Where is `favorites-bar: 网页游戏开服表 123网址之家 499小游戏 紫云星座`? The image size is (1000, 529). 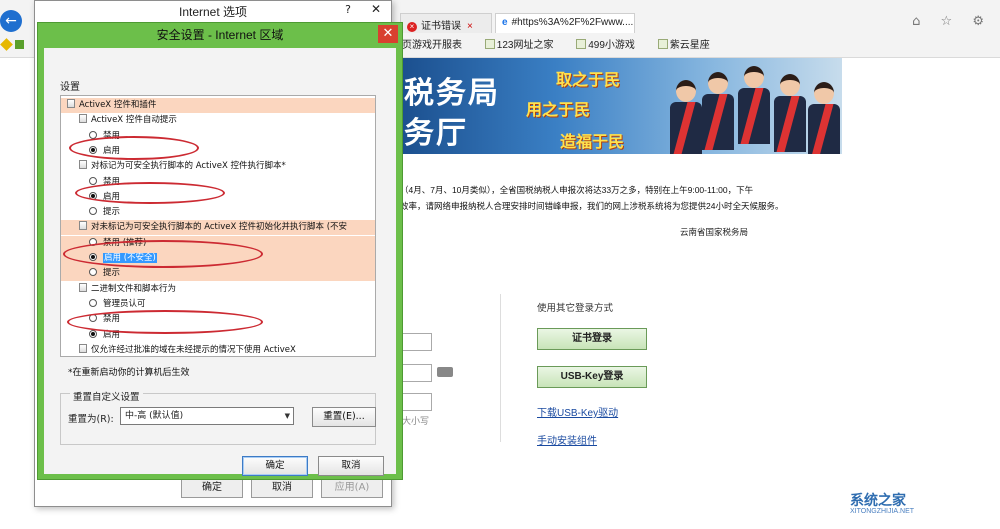 favorites-bar: 网页游戏开服表 123网址之家 499小游戏 紫云星座 is located at coordinates (561, 45).